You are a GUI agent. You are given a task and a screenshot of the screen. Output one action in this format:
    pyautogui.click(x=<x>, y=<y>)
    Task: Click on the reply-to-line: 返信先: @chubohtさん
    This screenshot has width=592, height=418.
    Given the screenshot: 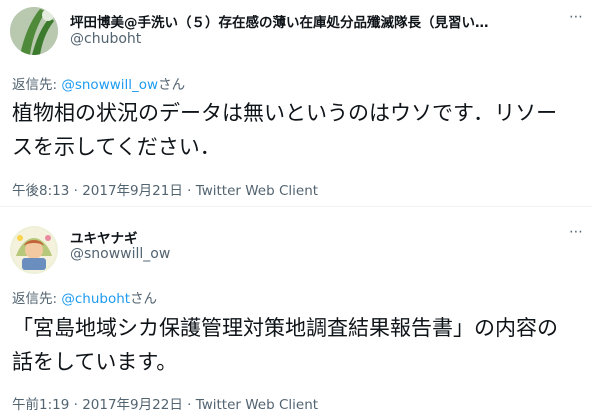 What is the action you would take?
    pyautogui.click(x=84, y=297)
    